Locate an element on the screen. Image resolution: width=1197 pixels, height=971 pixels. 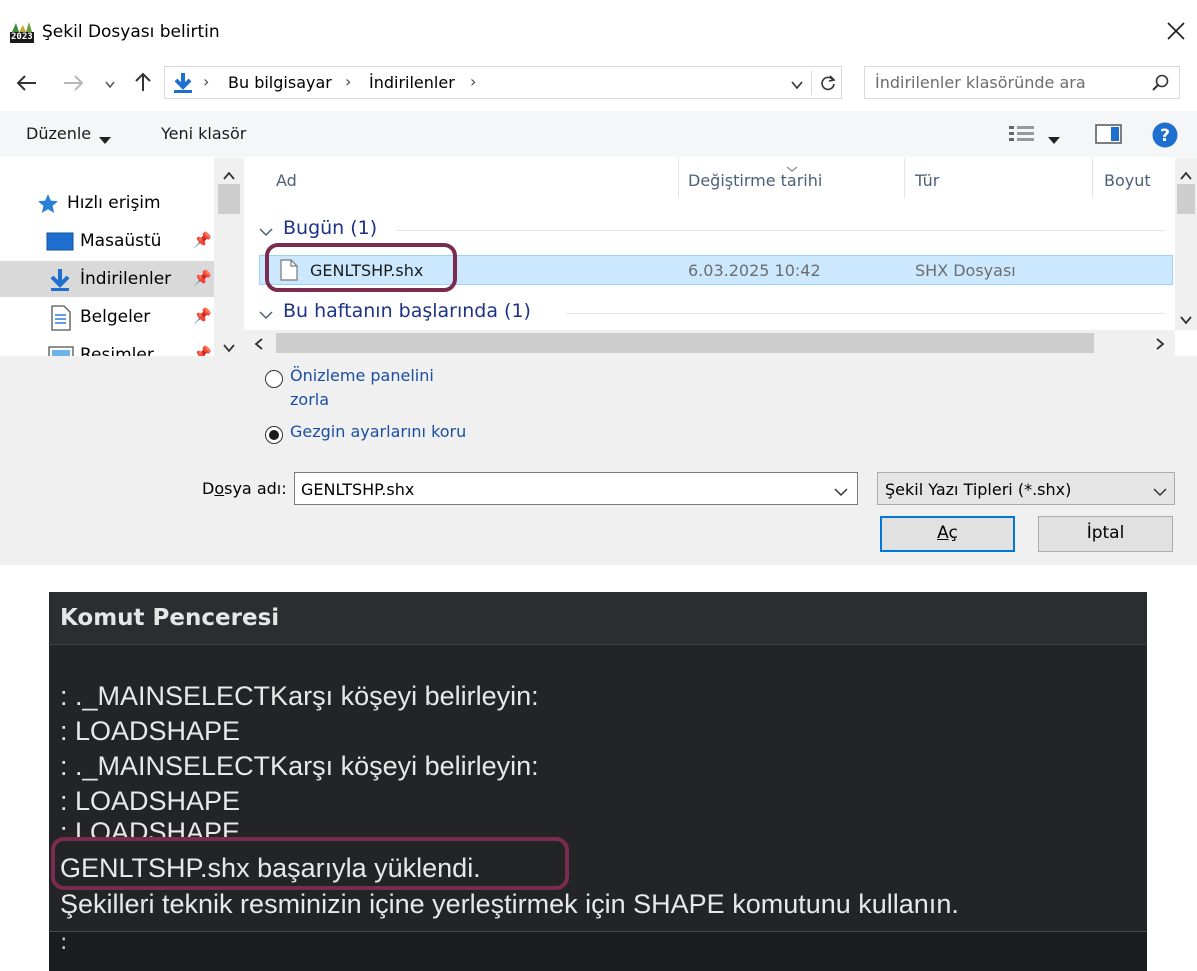
filename-dropdown-icon is located at coordinates (841, 490).